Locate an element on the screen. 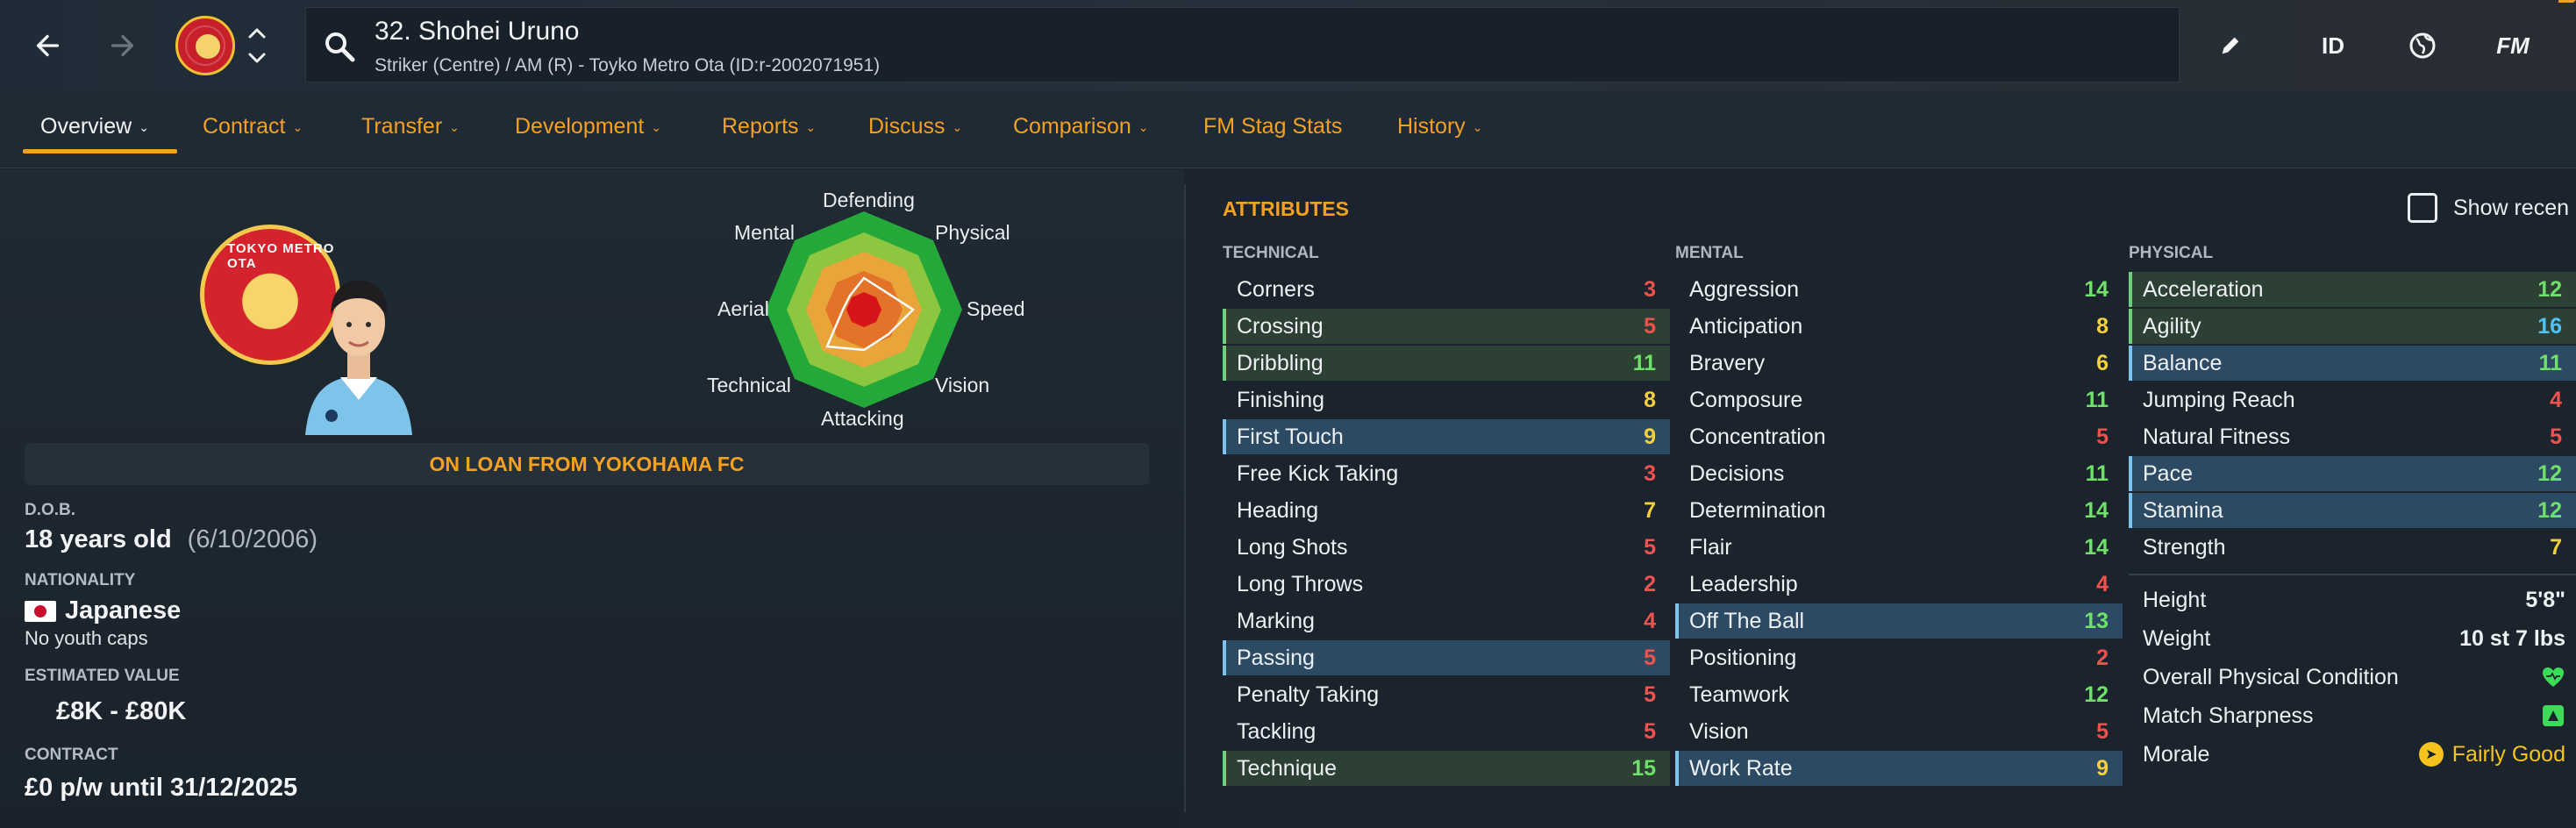 This screenshot has height=828, width=2576. attribute-name: First Touch is located at coordinates (1291, 436).